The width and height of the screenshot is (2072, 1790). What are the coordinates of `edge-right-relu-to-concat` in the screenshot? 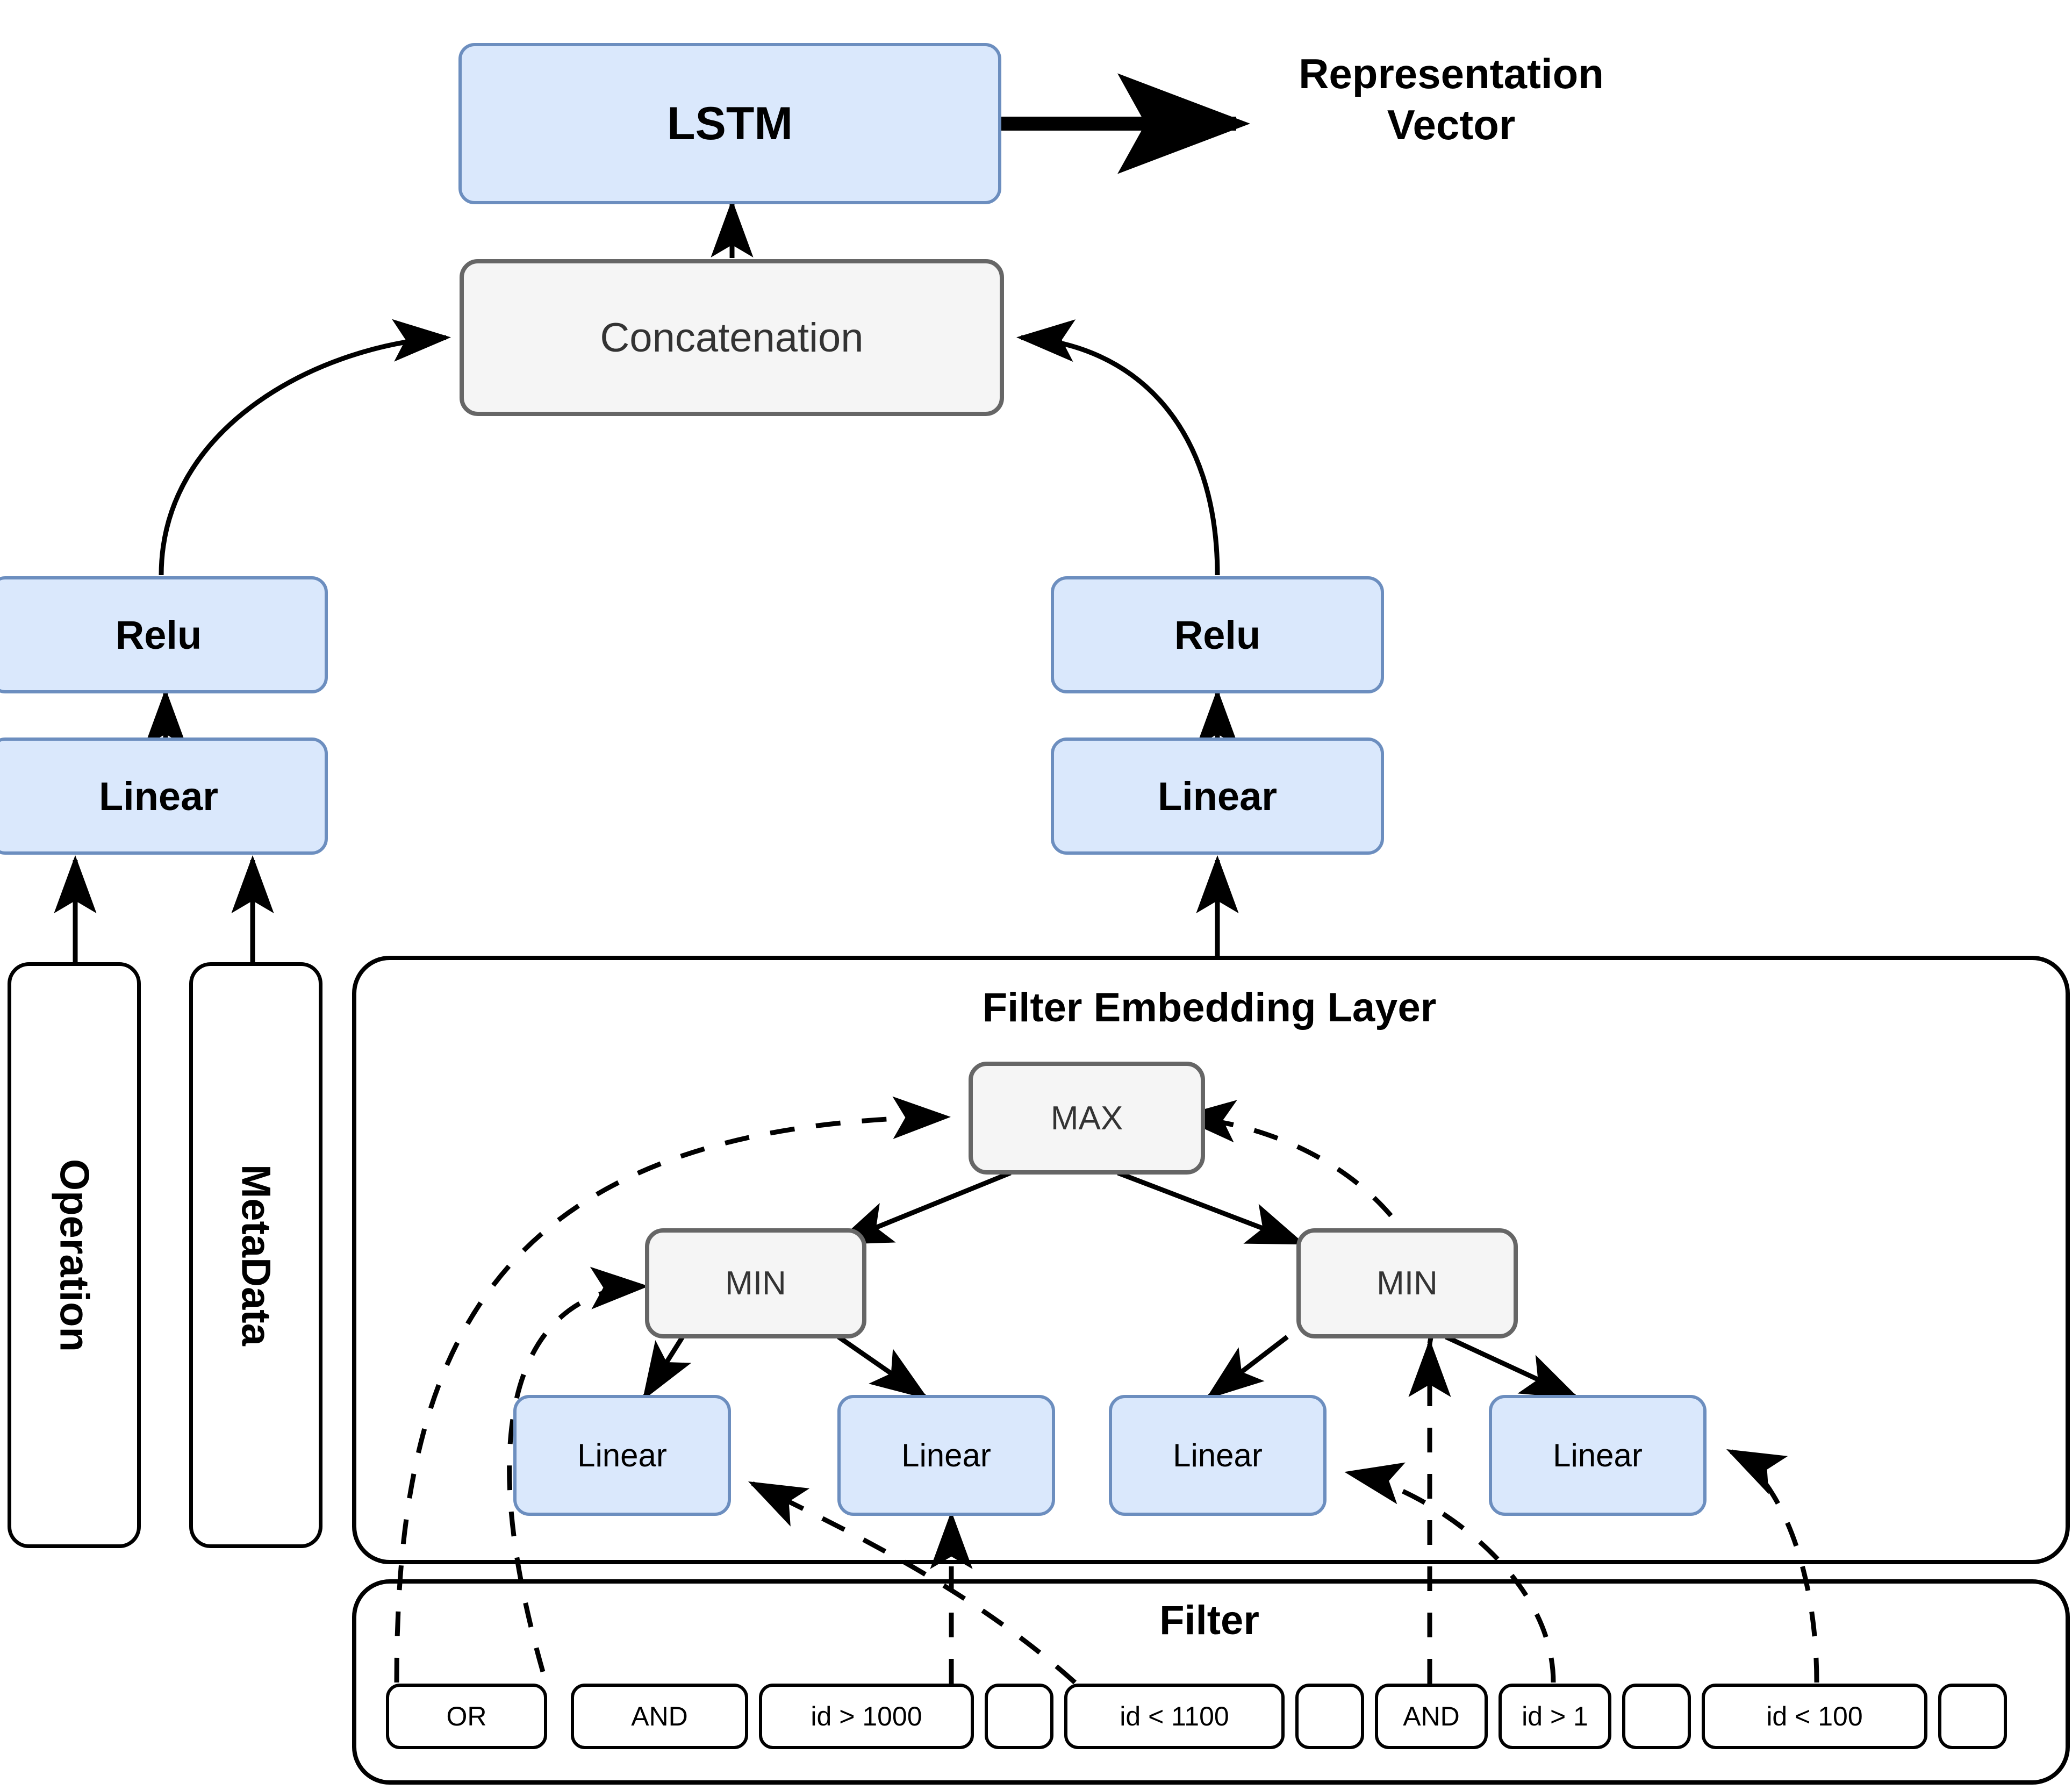 It's located at (1118, 447).